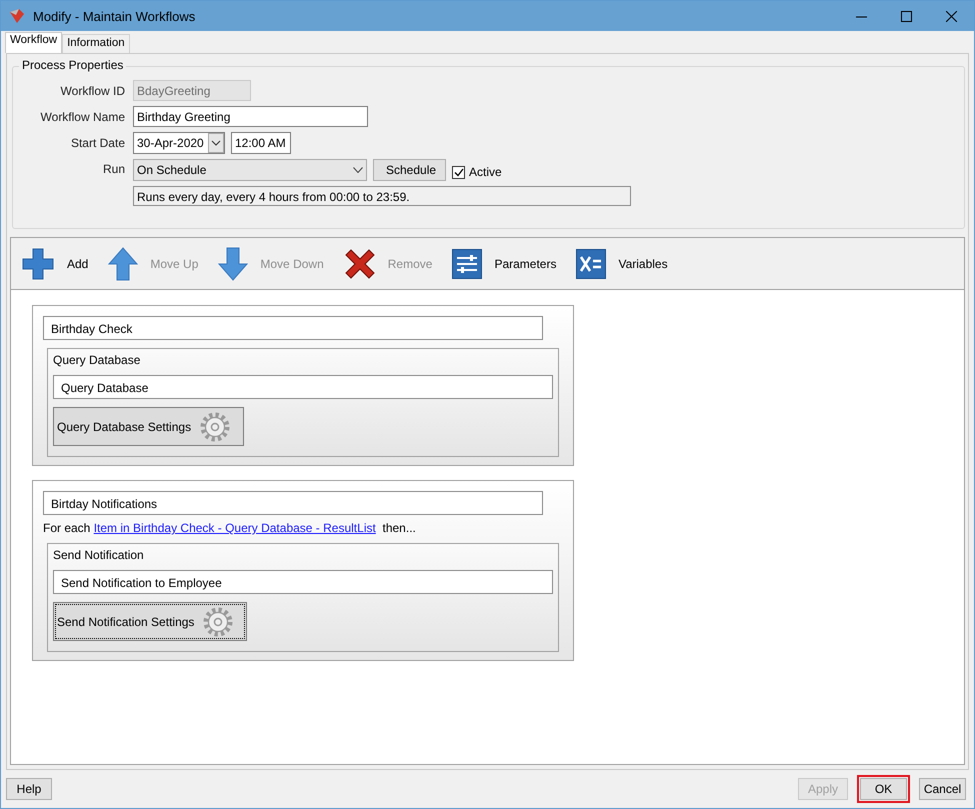 This screenshot has width=975, height=809. I want to click on checkbox-label: Active, so click(485, 172).